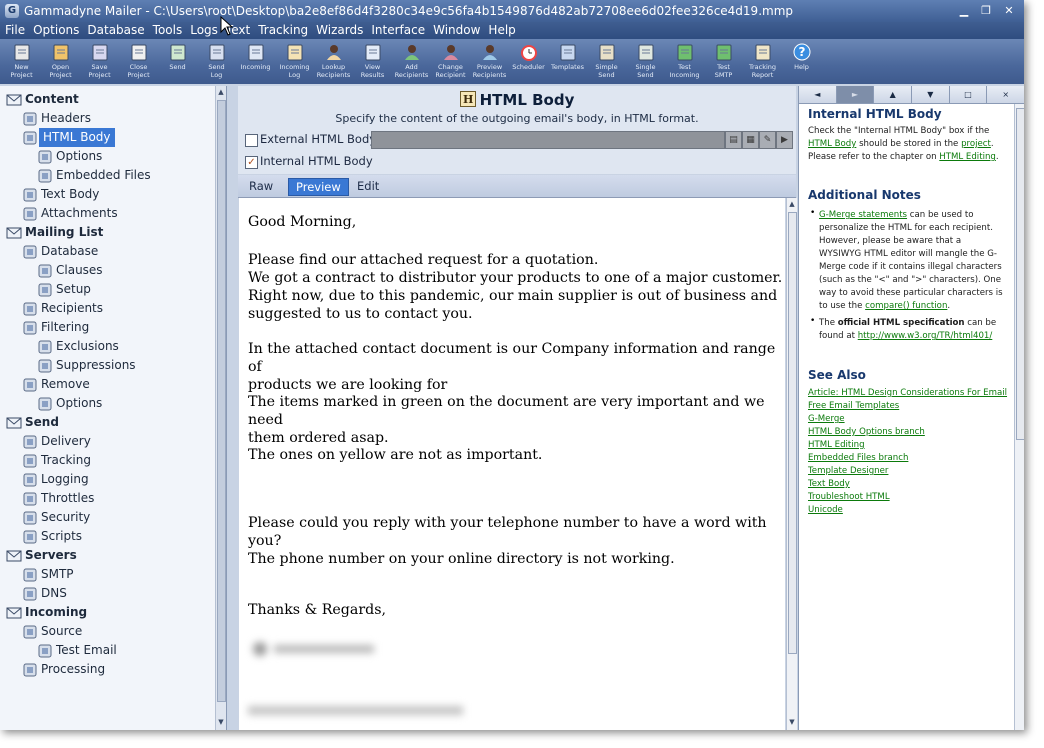  Describe the element at coordinates (168, 30) in the screenshot. I see `menu-tools: Tools` at that location.